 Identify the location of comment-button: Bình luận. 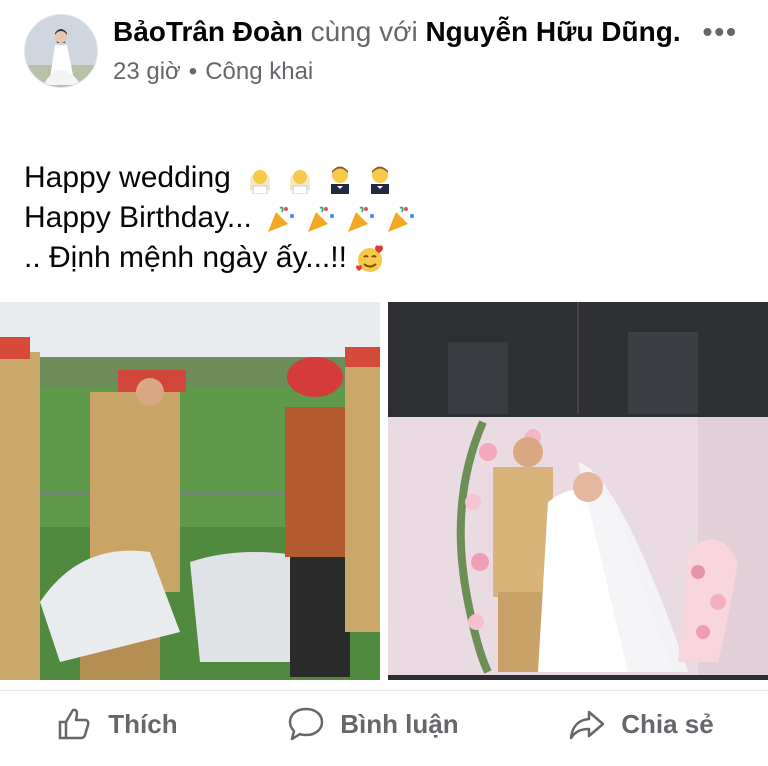
(372, 724).